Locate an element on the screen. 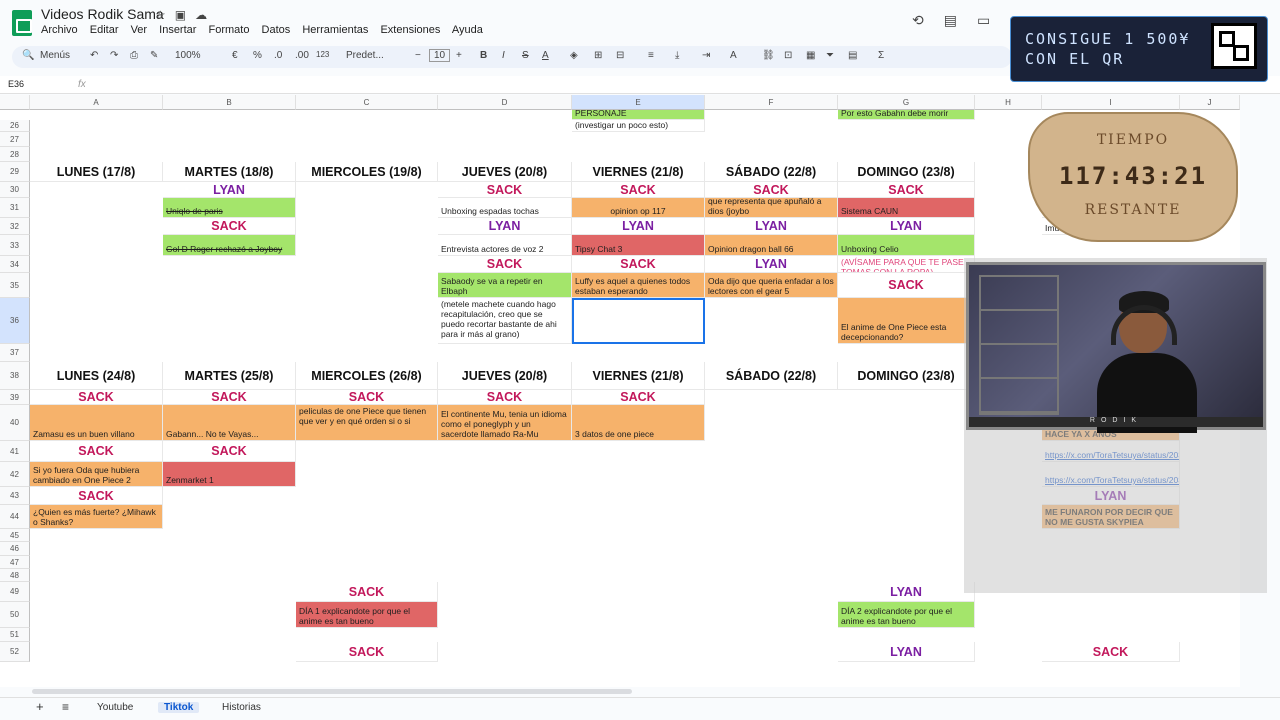 The image size is (1280, 720). rotate-icon: A is located at coordinates (733, 55).